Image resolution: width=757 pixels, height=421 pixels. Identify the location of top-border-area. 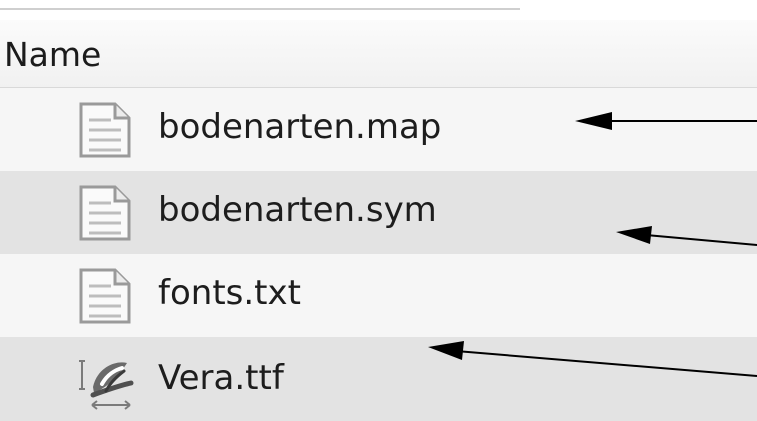
(378, 10).